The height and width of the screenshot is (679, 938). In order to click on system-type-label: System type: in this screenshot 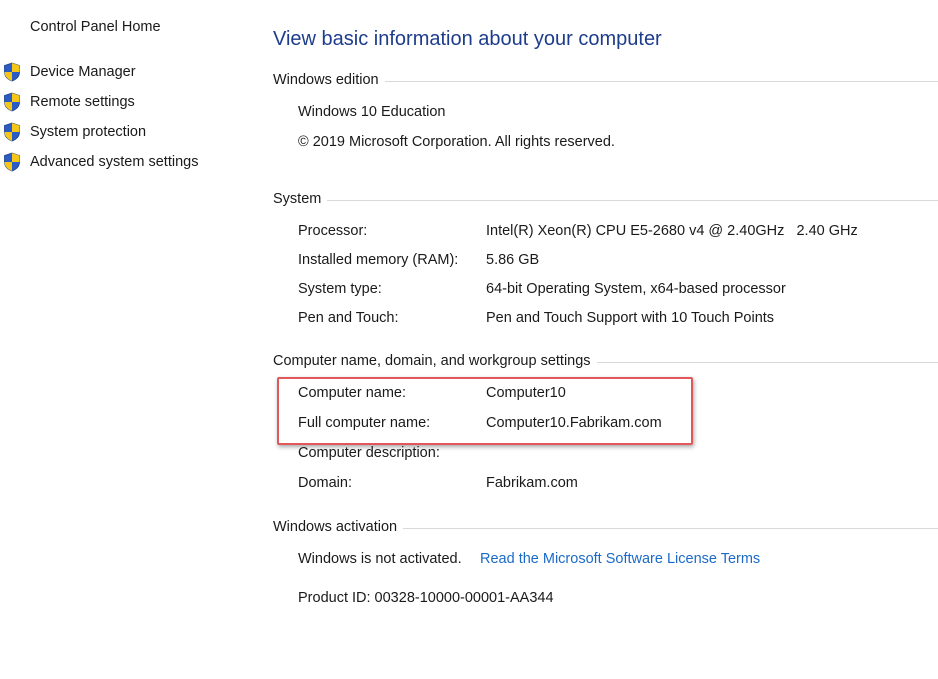, I will do `click(340, 289)`.